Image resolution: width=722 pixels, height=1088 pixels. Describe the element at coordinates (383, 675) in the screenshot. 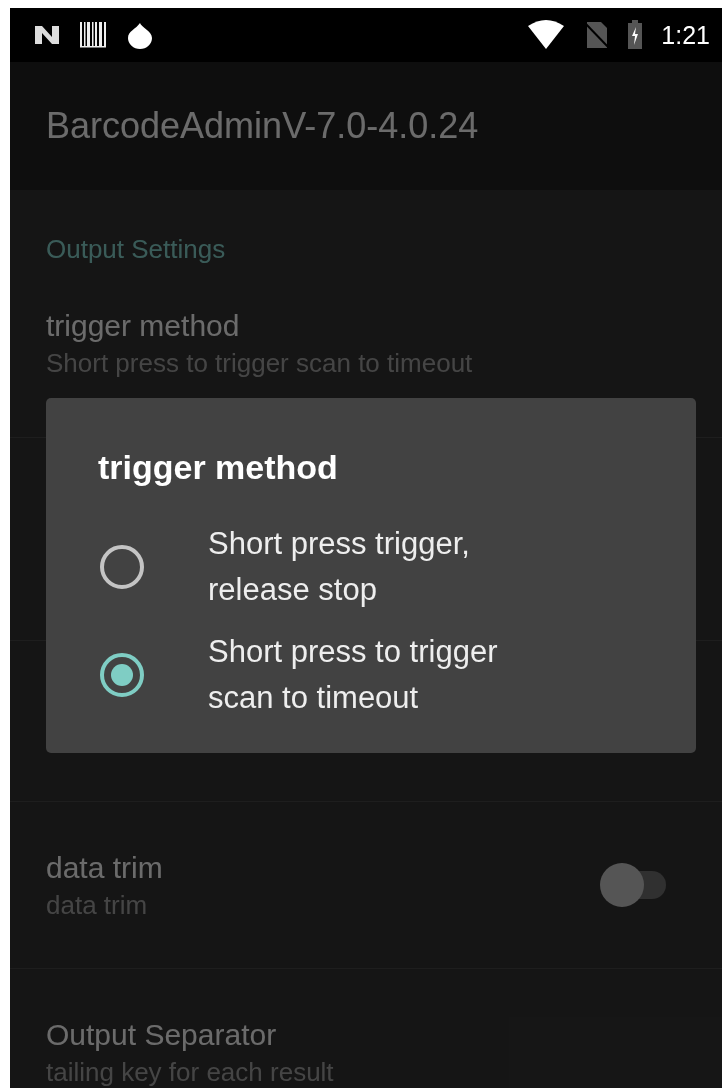

I see `option-label: Short press to trigger scan to timeout` at that location.